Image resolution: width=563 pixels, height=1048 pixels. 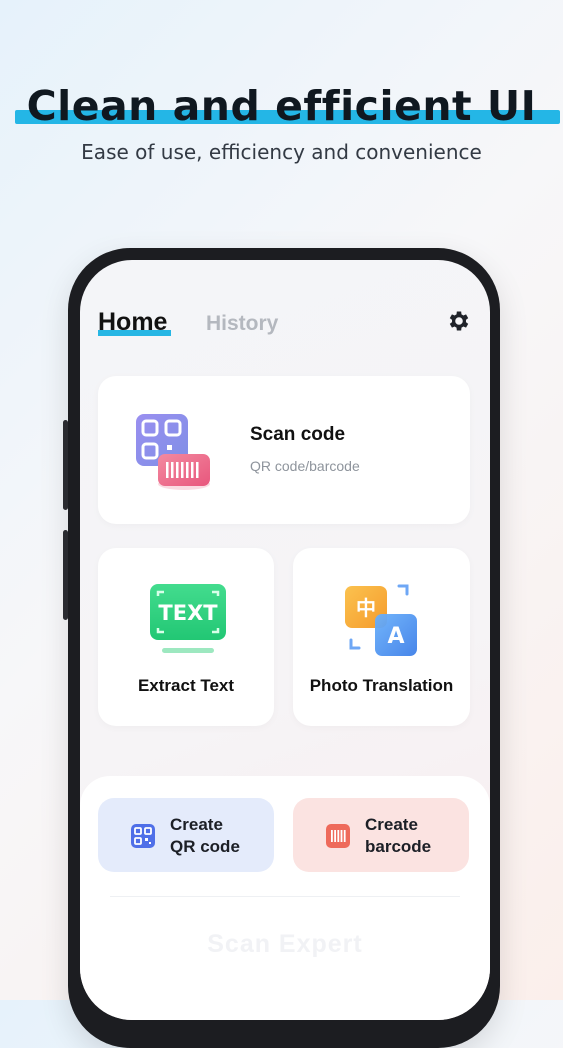 I want to click on scan-code-card: Scan code QR code/barcode, so click(x=284, y=450).